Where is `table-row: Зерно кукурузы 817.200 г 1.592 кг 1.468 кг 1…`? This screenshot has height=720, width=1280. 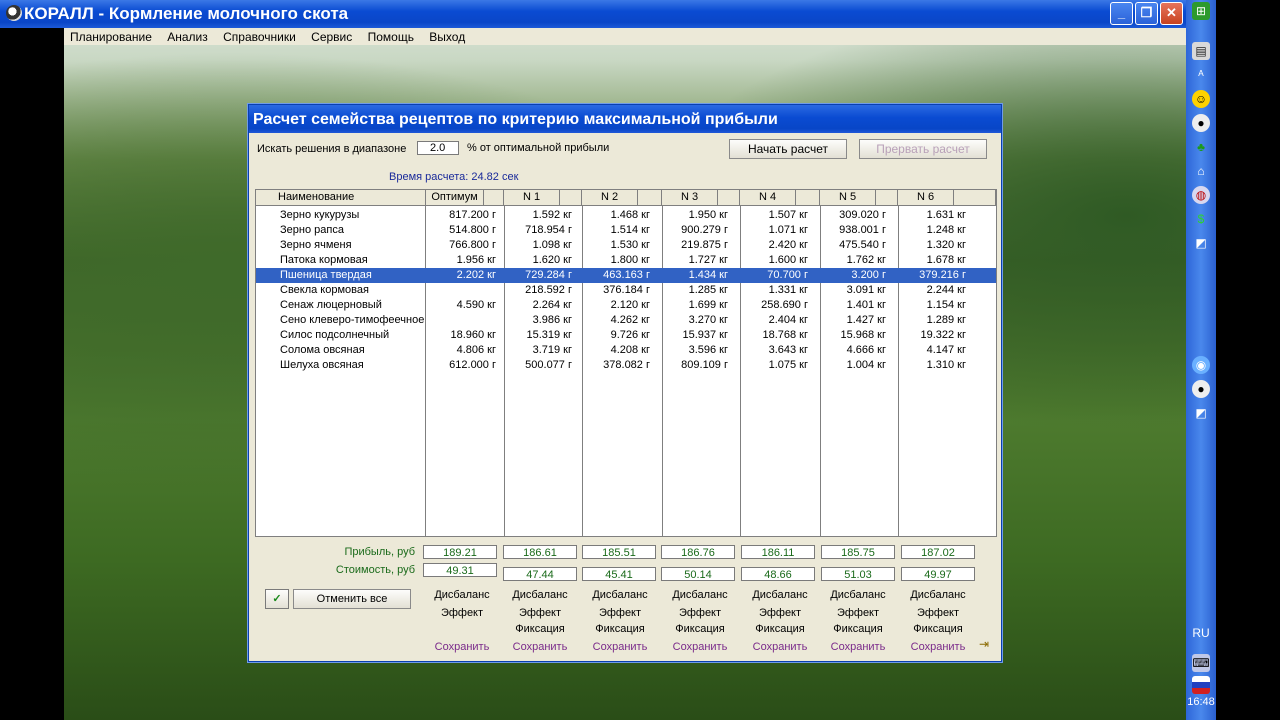
table-row: Зерно кукурузы 817.200 г 1.592 кг 1.468 кг 1… is located at coordinates (626, 215).